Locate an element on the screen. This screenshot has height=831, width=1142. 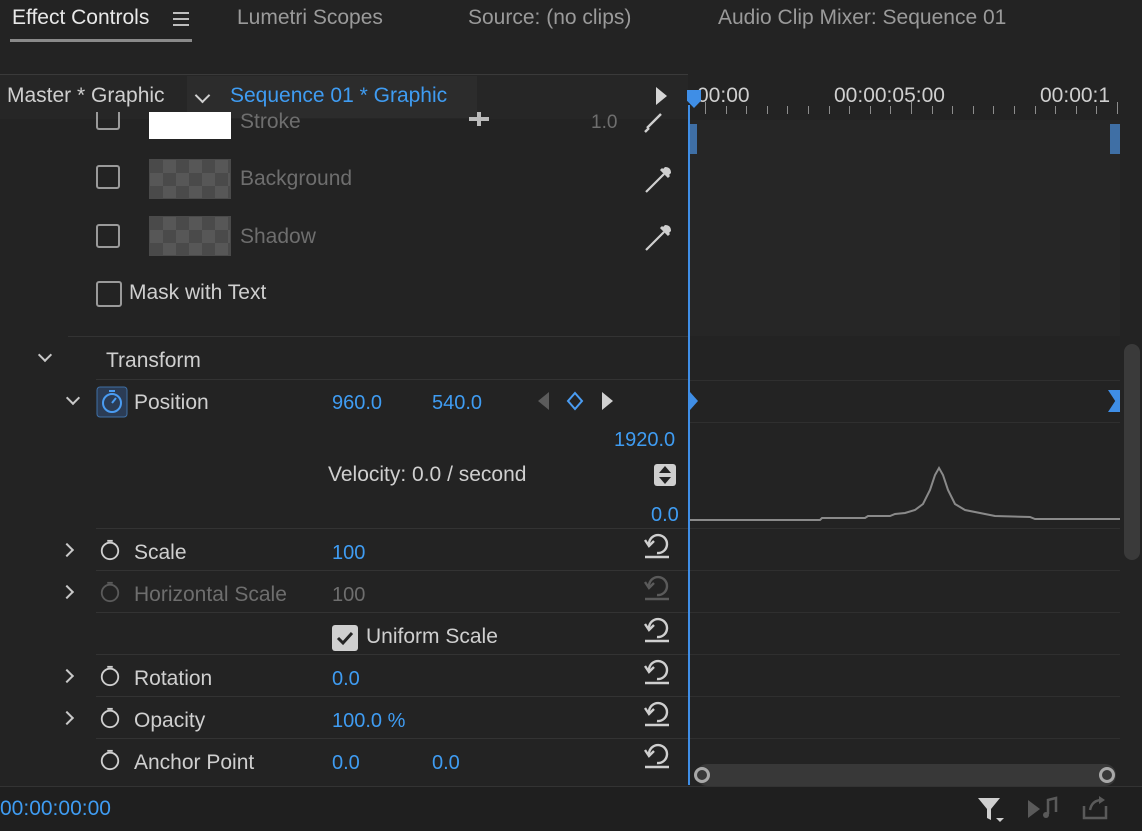
stroke-eyedropper-icon is located at coordinates (658, 123).